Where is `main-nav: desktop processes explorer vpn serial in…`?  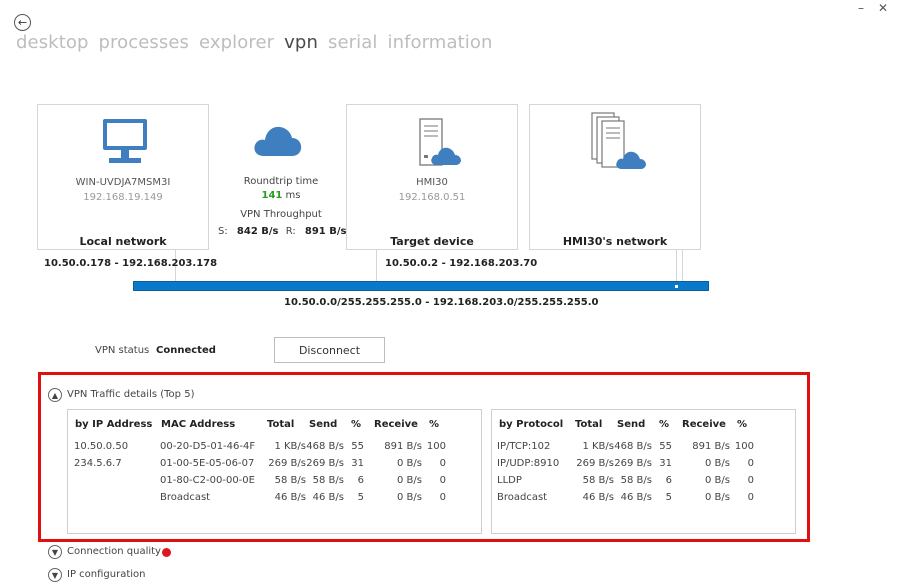 main-nav: desktop processes explorer vpn serial in… is located at coordinates (254, 42).